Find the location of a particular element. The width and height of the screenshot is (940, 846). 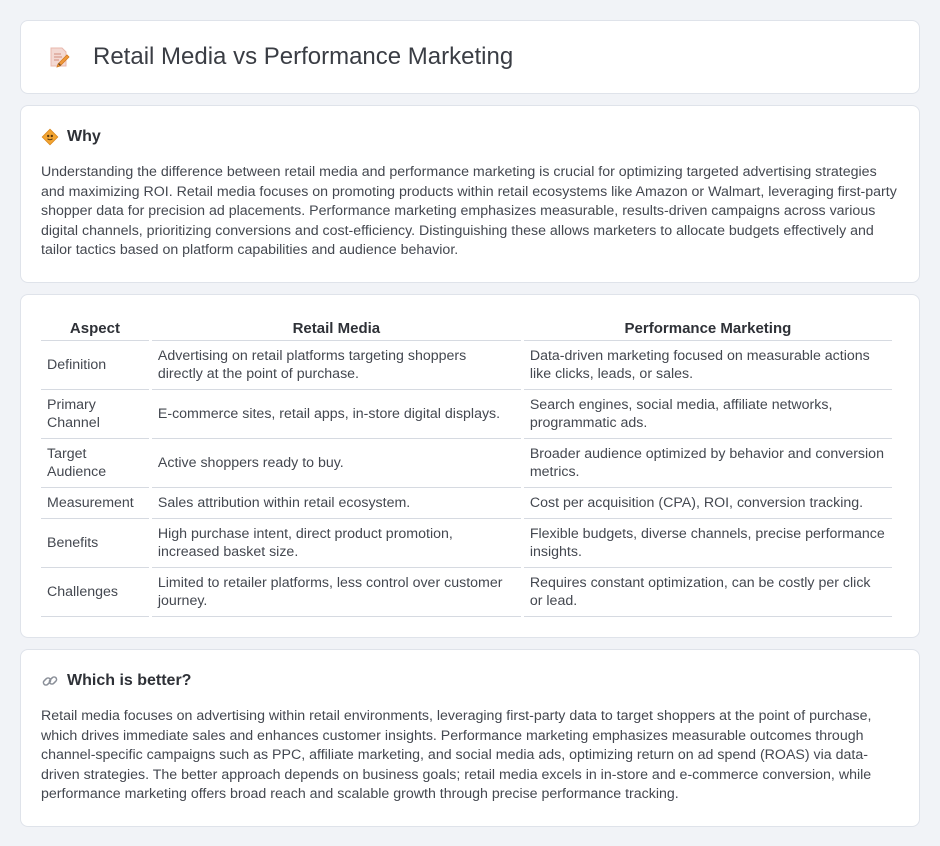

retail-media-cell: Active shoppers ready to buy. is located at coordinates (336, 463).